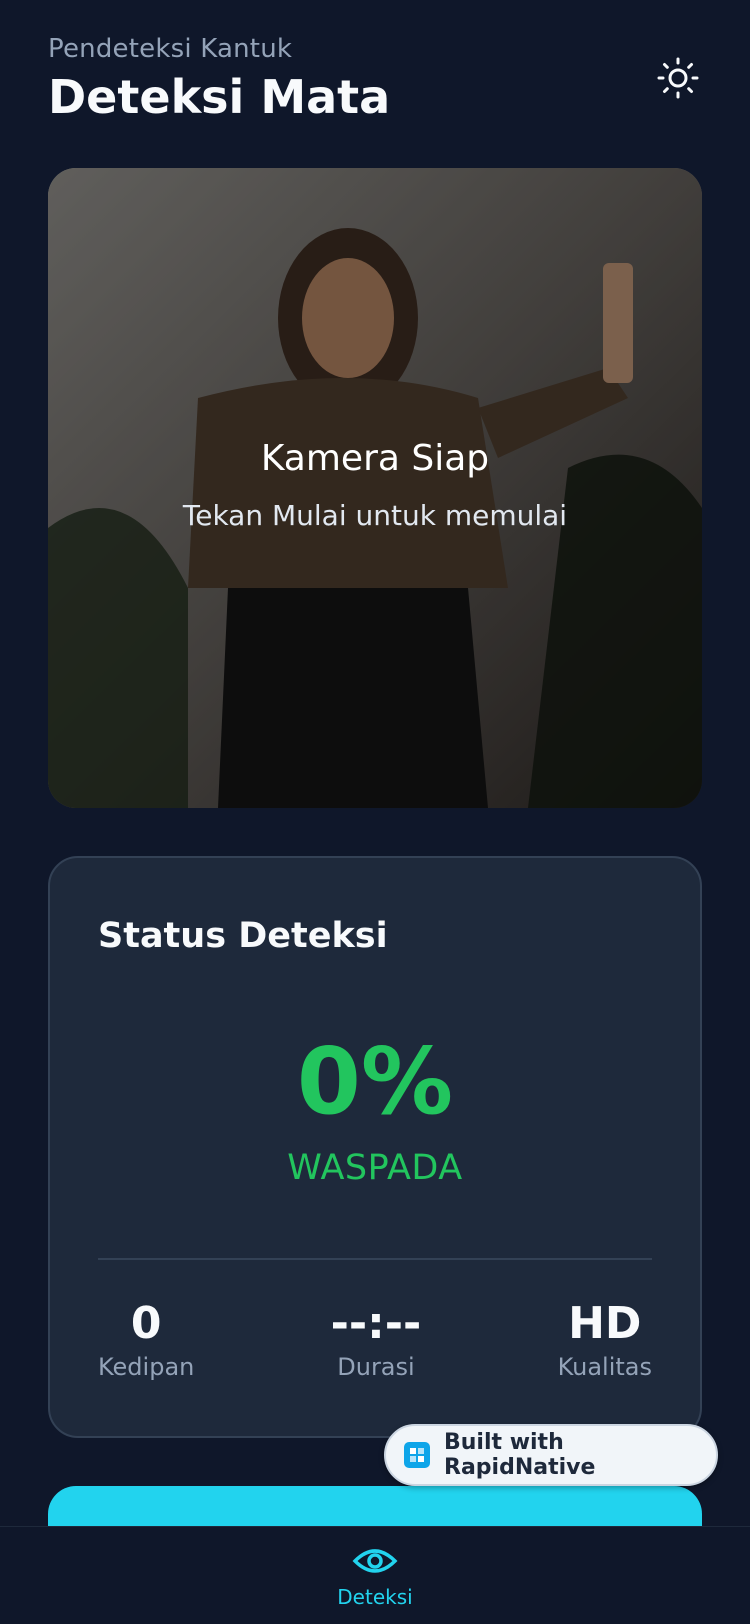 The width and height of the screenshot is (750, 1624). I want to click on camera-subtitle: Tekan Mulai untuk memulai, so click(375, 515).